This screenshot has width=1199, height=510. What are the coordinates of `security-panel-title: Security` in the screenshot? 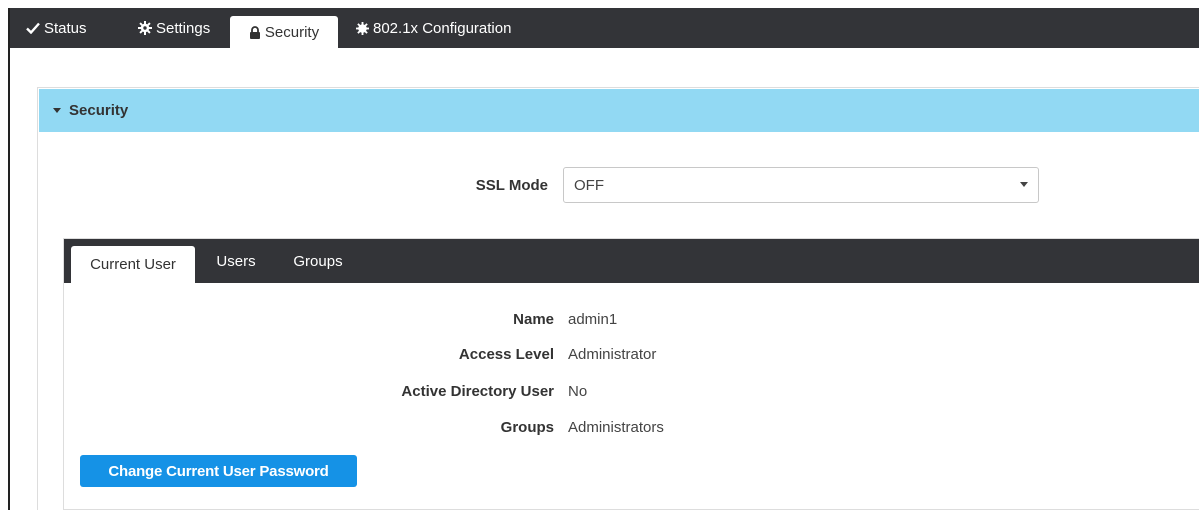 It's located at (99, 110).